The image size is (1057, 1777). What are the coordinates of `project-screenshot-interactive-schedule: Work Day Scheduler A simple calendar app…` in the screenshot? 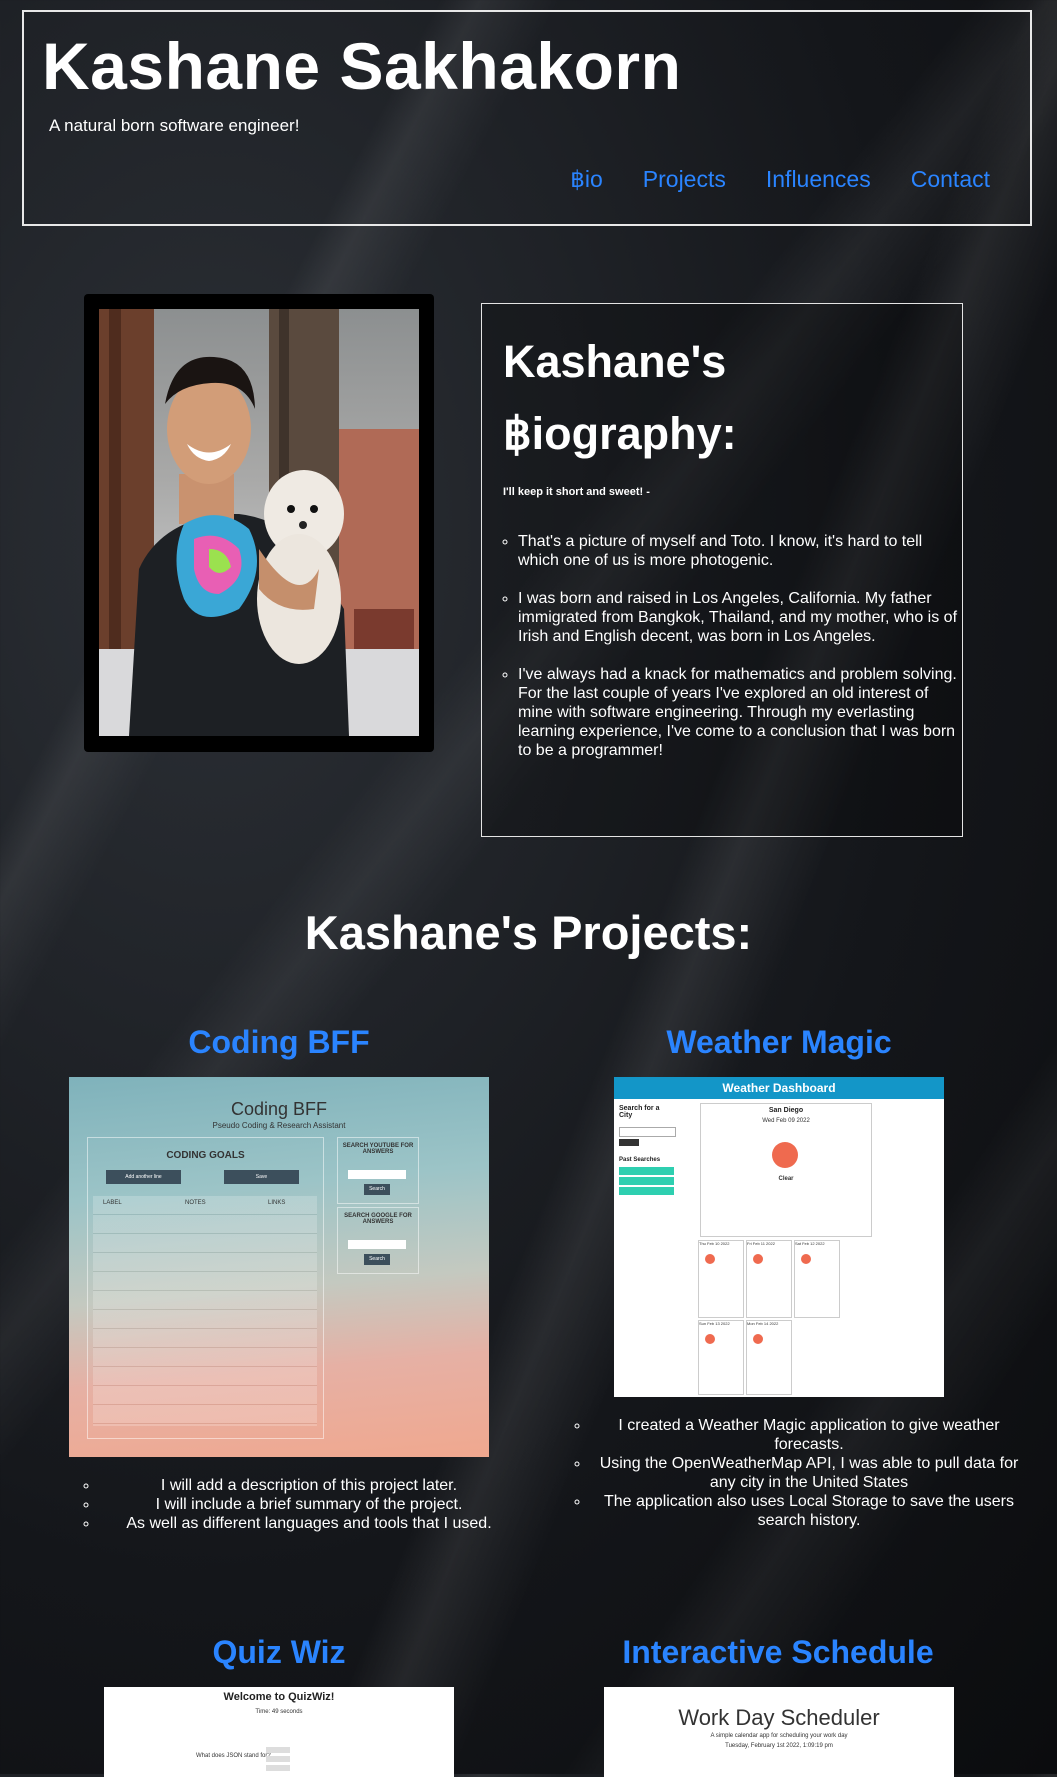 It's located at (779, 1732).